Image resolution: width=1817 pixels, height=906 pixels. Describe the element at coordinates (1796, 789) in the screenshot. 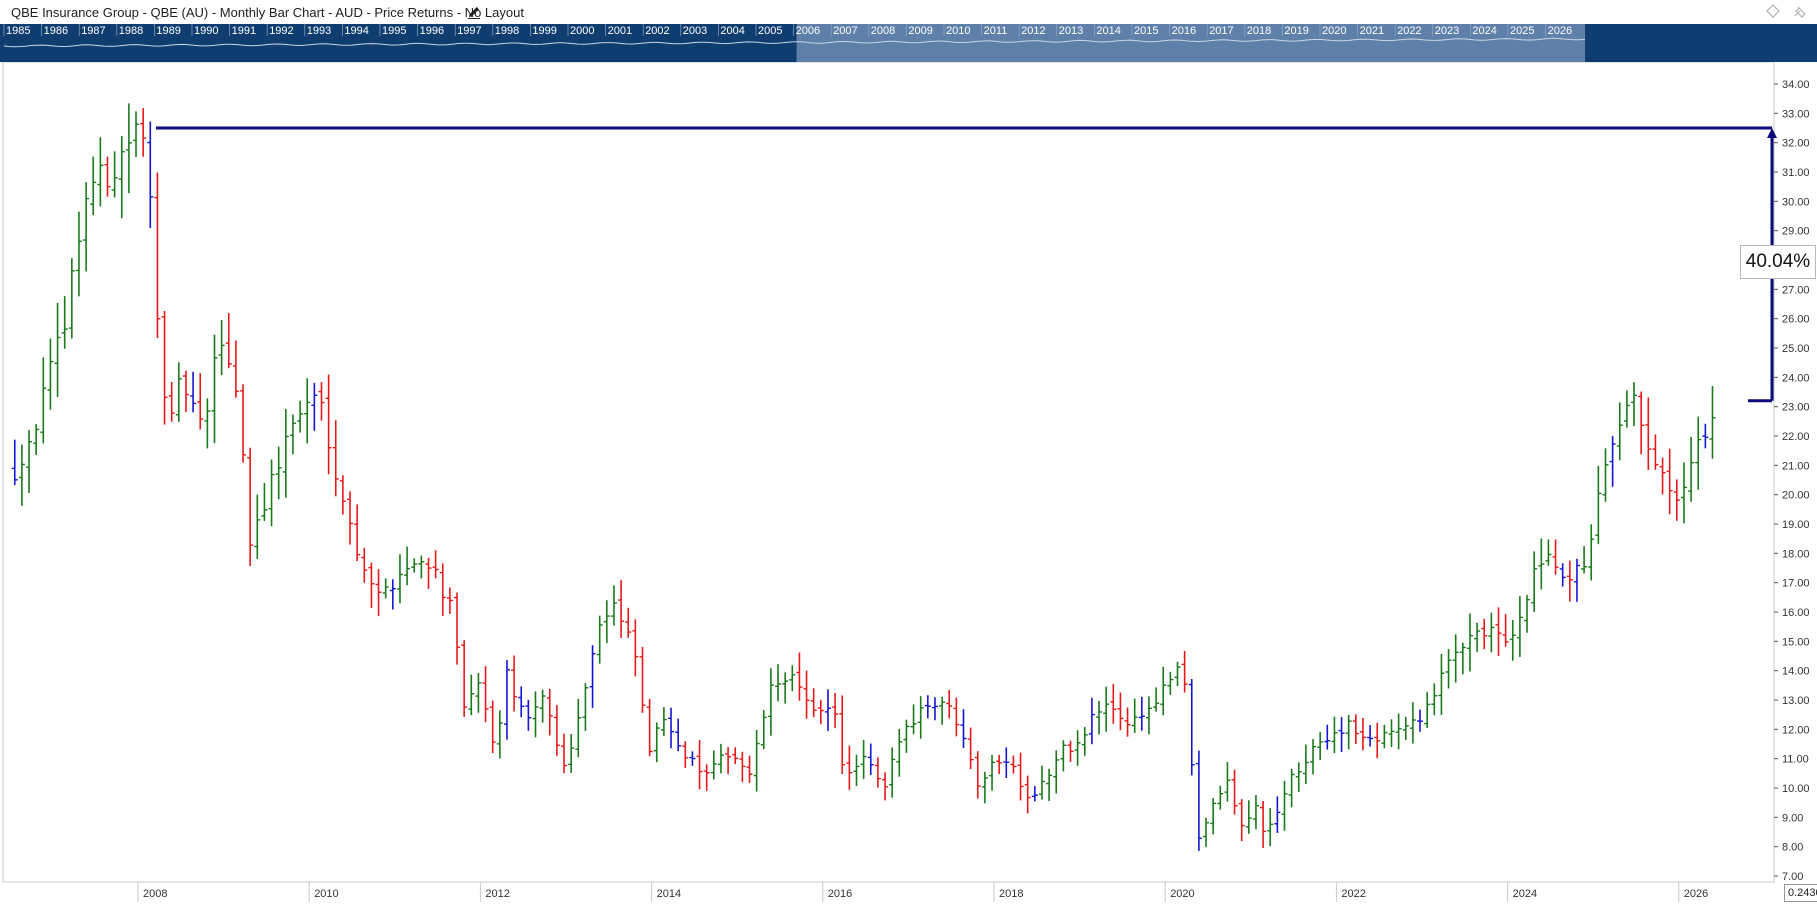

I see `y-tick-label: 10.00` at that location.